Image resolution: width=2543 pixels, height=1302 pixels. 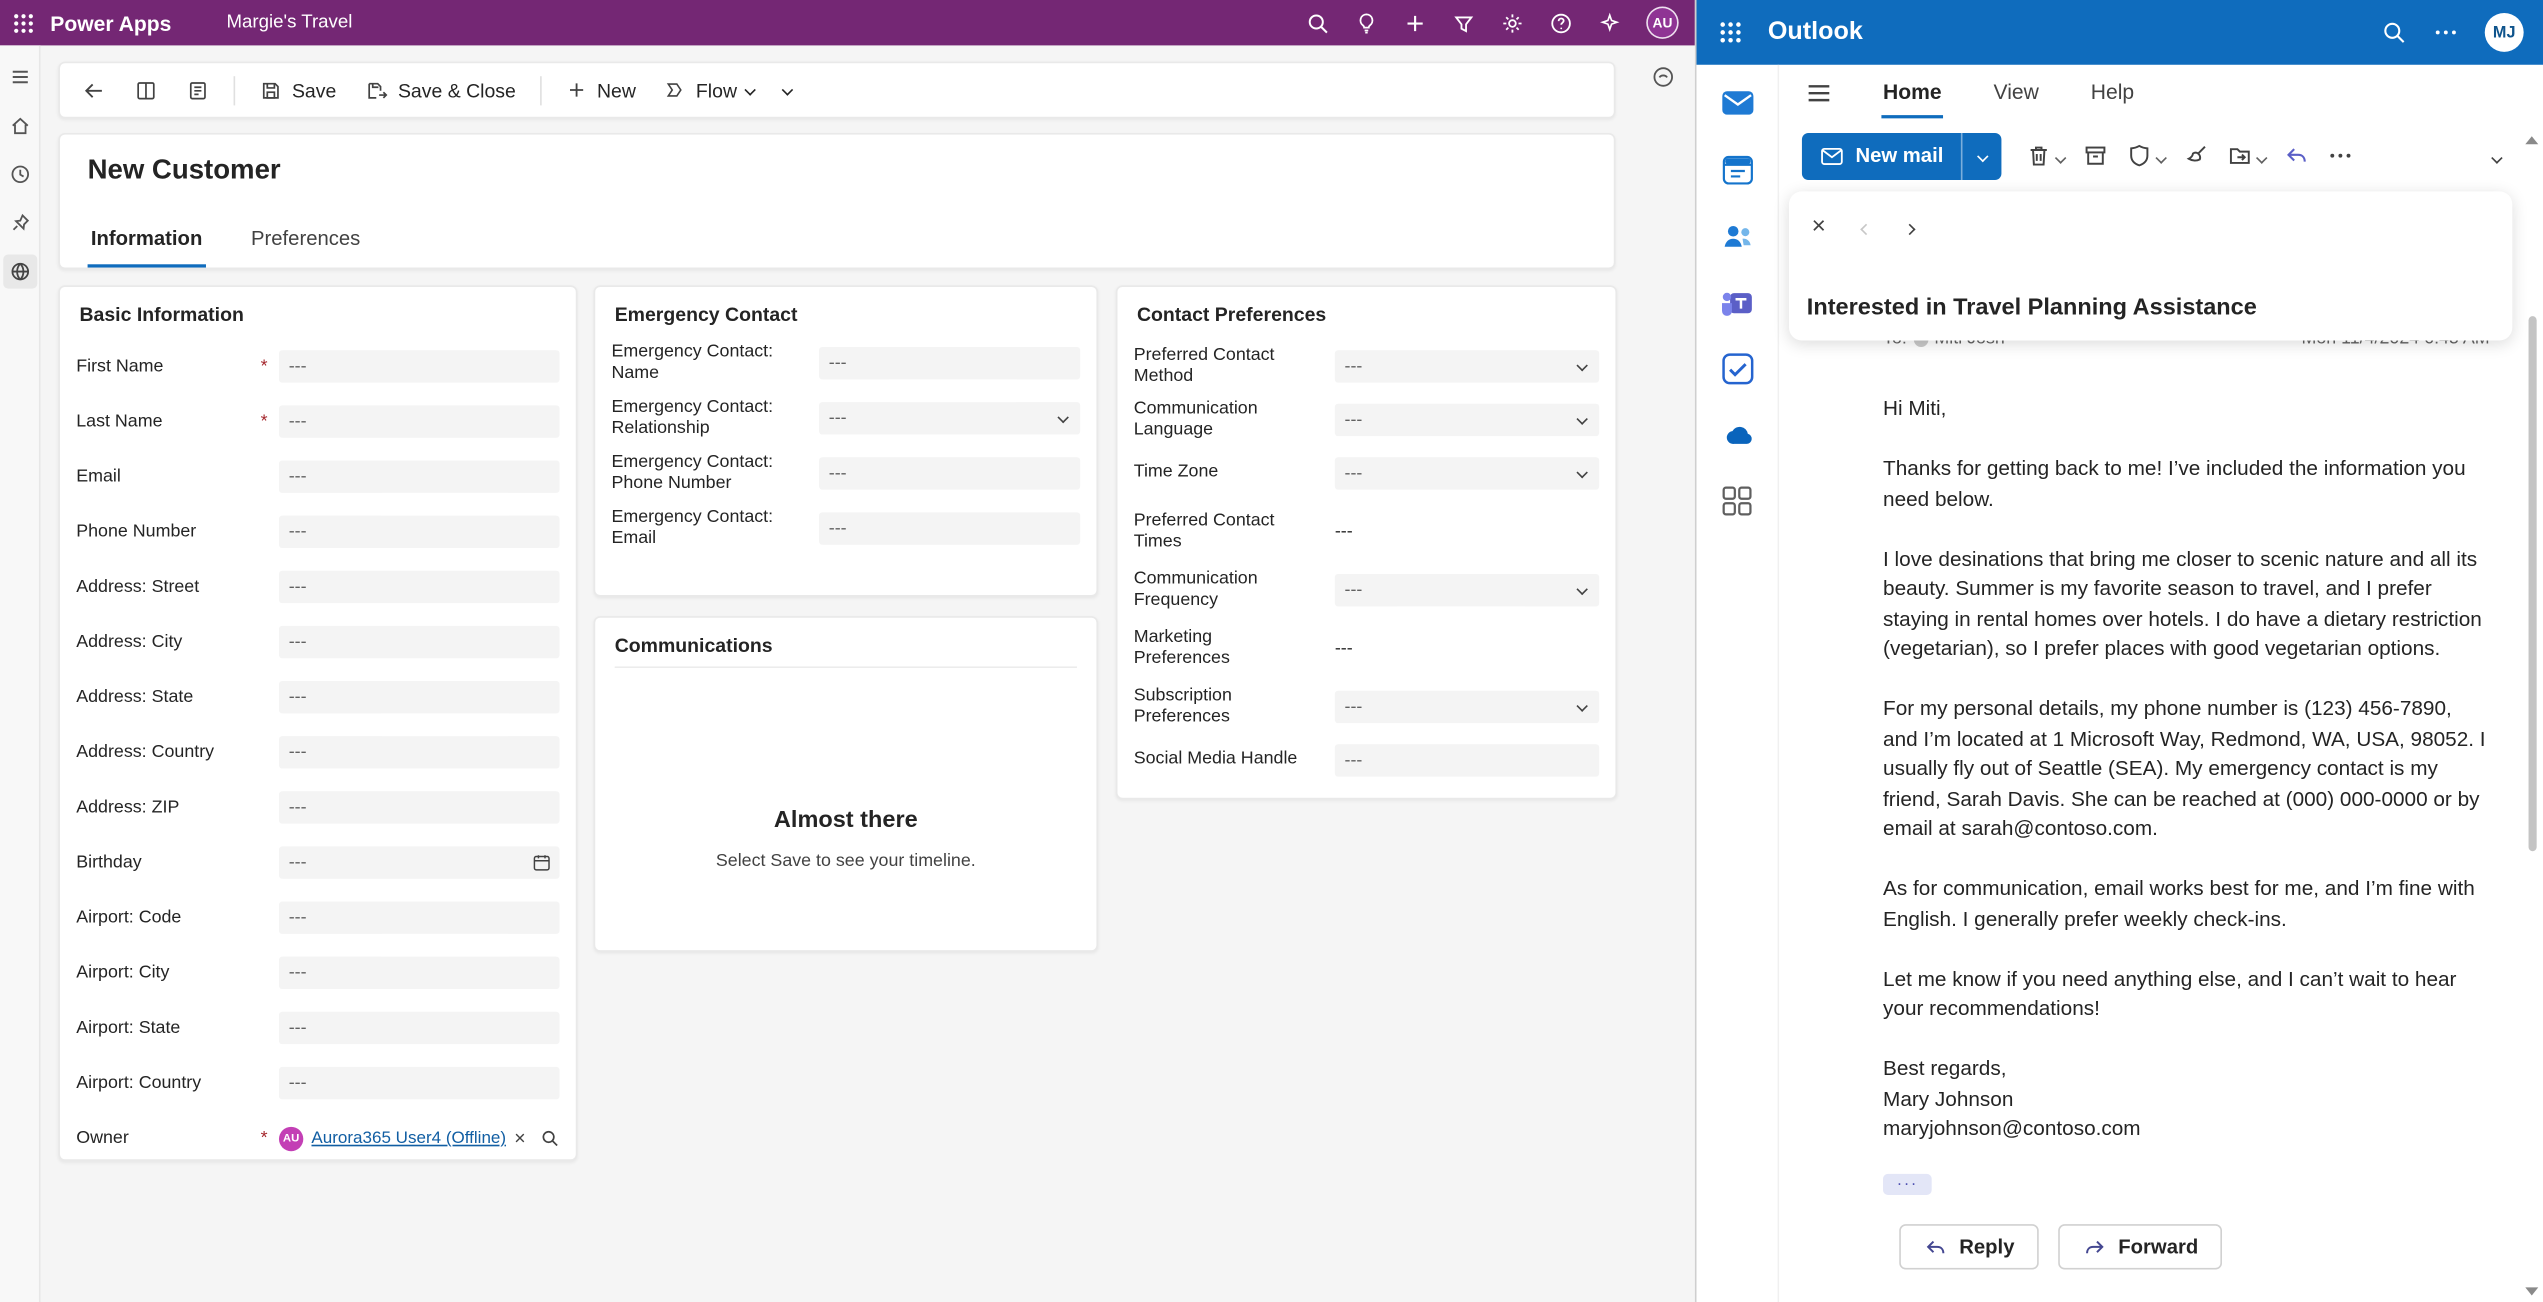 I want to click on field-label: Communication Language, so click(x=1195, y=418).